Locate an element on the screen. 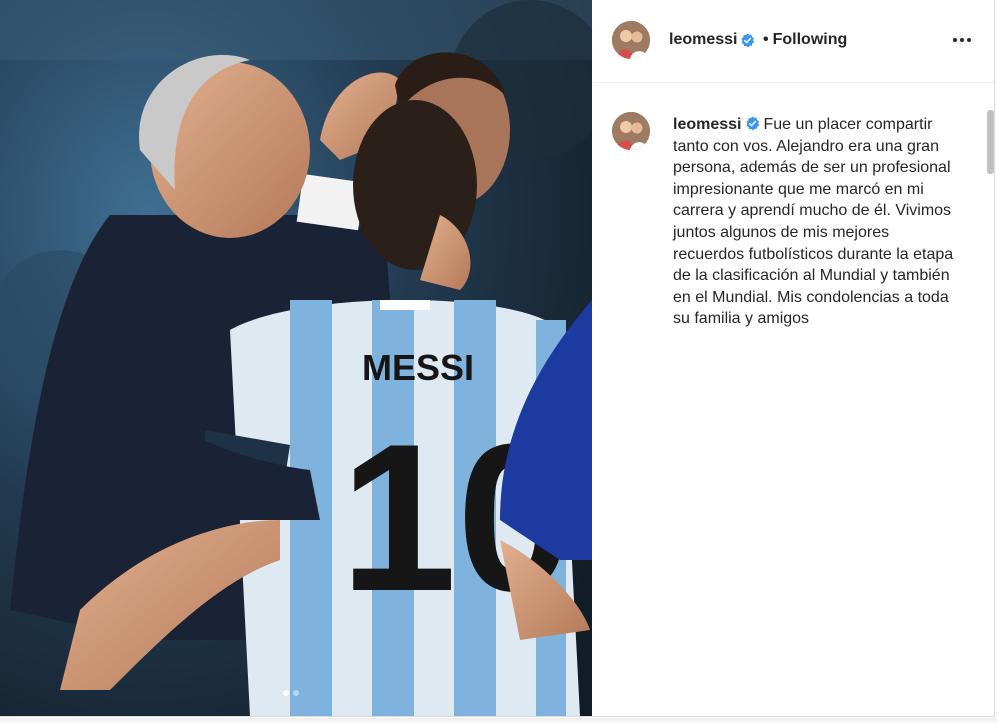 This screenshot has height=725, width=997. post-header: leomessi • Following is located at coordinates (793, 41).